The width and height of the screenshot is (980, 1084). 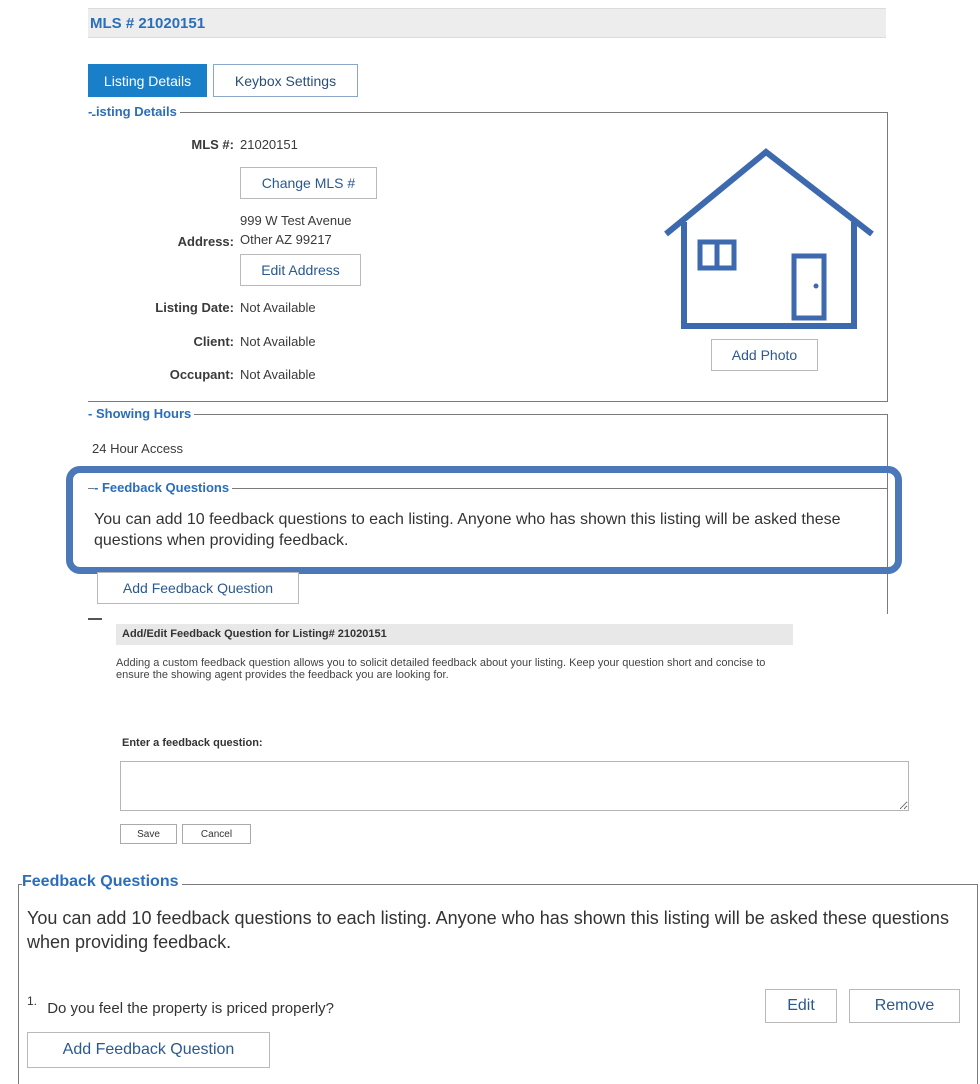 I want to click on feedback-question-input, so click(x=514, y=786).